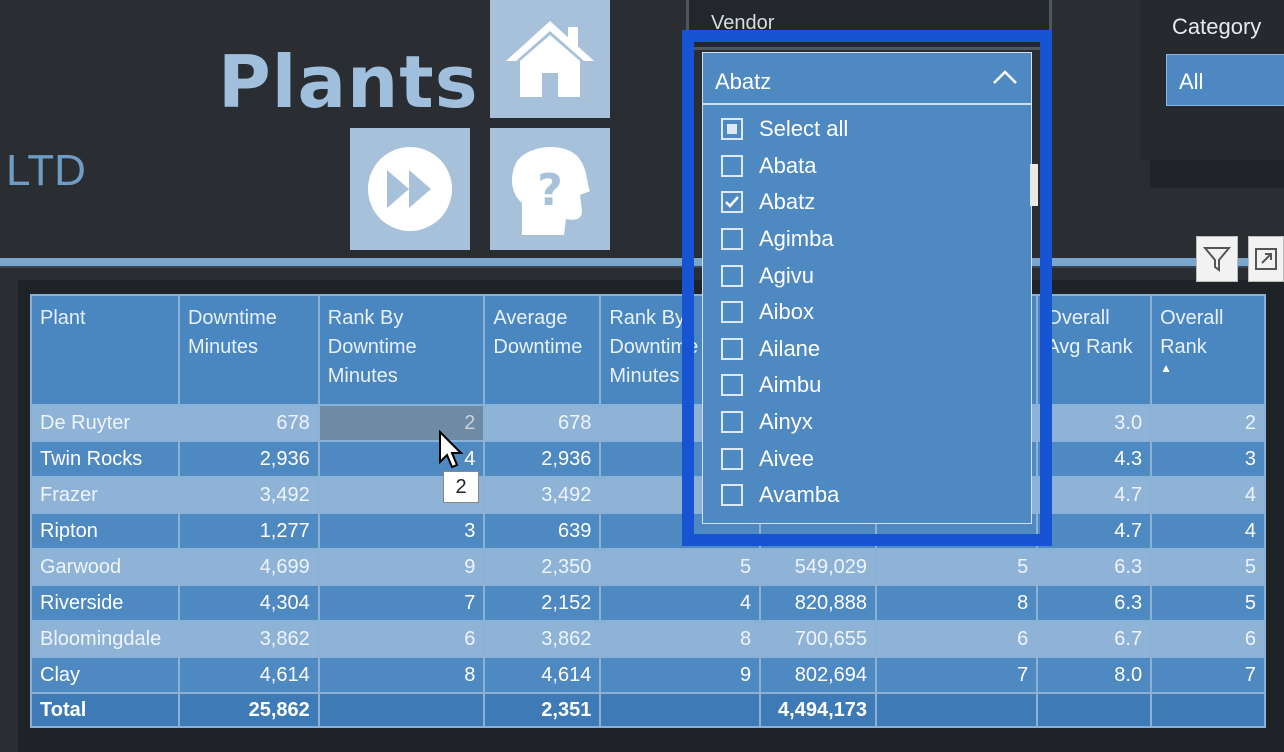  What do you see at coordinates (867, 239) in the screenshot?
I see `vendor-option: Agimba` at bounding box center [867, 239].